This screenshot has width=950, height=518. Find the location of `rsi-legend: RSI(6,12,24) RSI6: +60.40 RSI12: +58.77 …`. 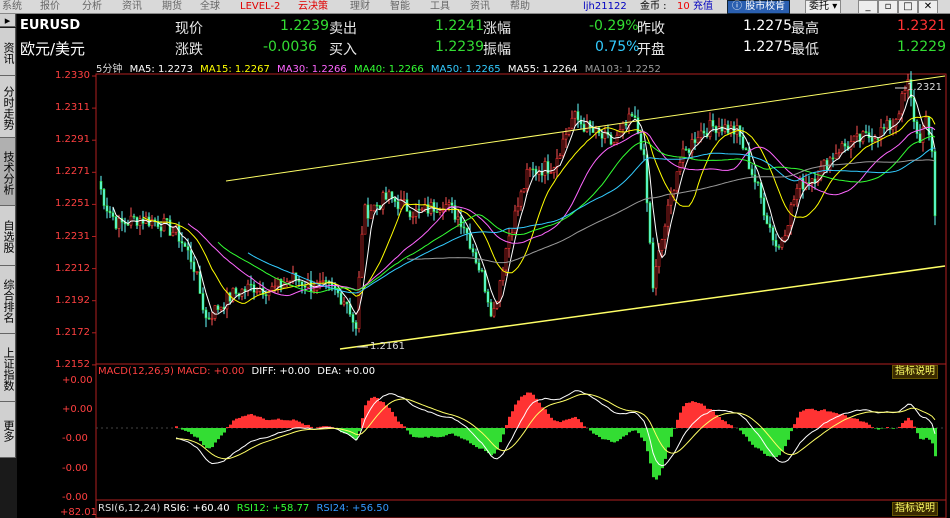

rsi-legend: RSI(6,12,24) RSI6: +60.40 RSI12: +58.77 … is located at coordinates (243, 508).